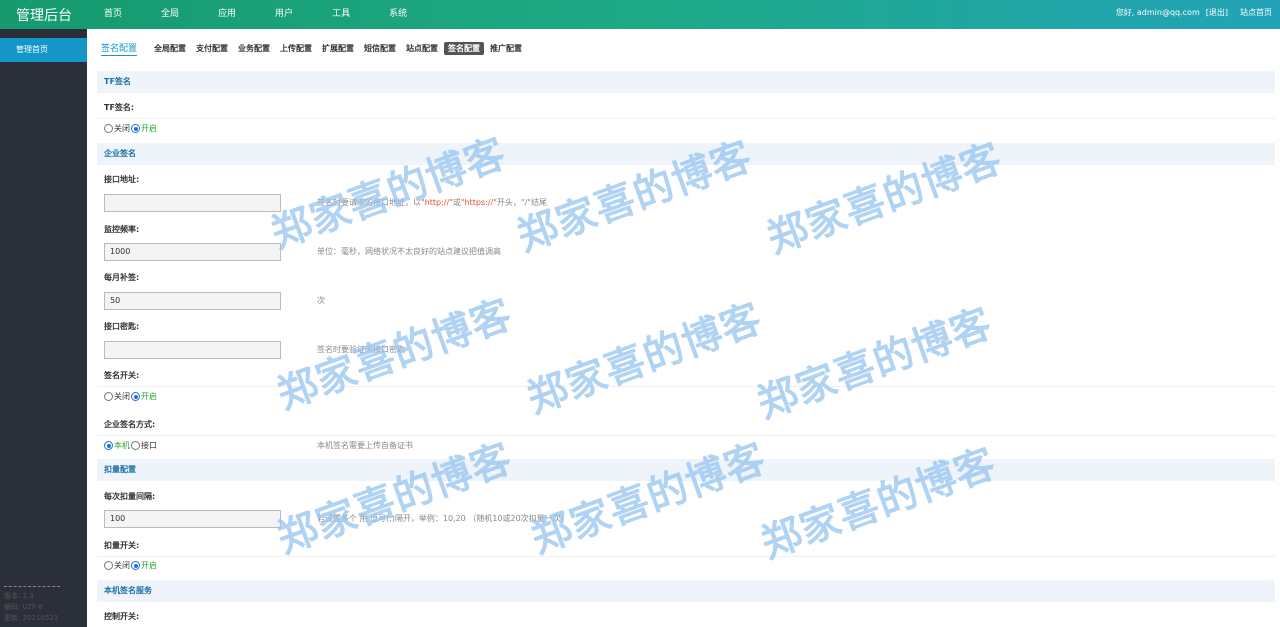  What do you see at coordinates (122, 565) in the screenshot?
I see `deduct-switch-off-label: 关闭` at bounding box center [122, 565].